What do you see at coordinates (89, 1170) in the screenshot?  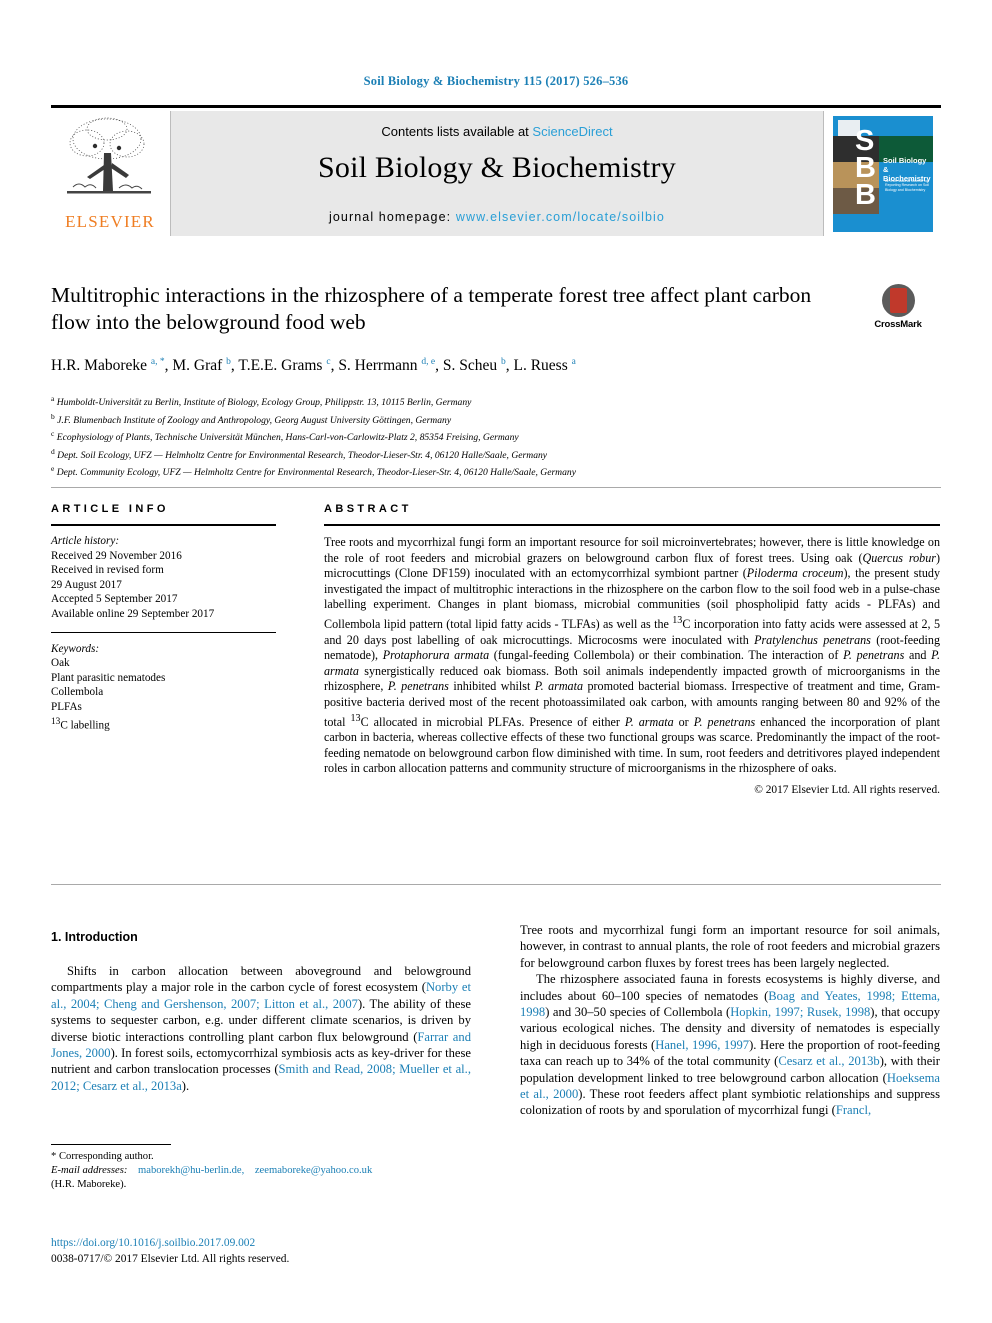 I see `email-label: E-mail addresses:` at bounding box center [89, 1170].